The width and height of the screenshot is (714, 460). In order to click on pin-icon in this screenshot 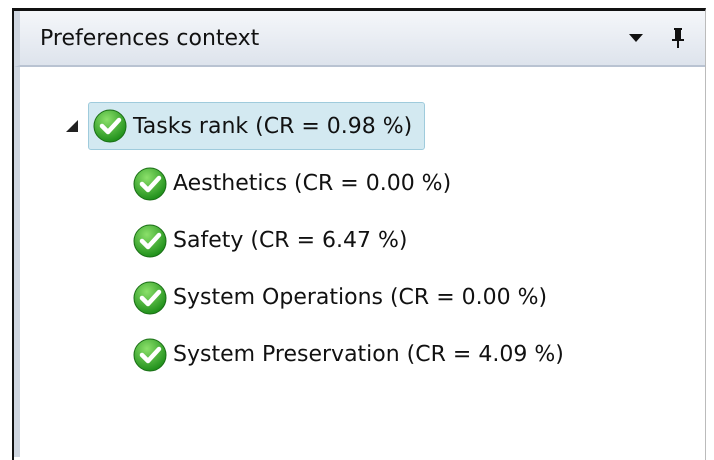, I will do `click(678, 38)`.